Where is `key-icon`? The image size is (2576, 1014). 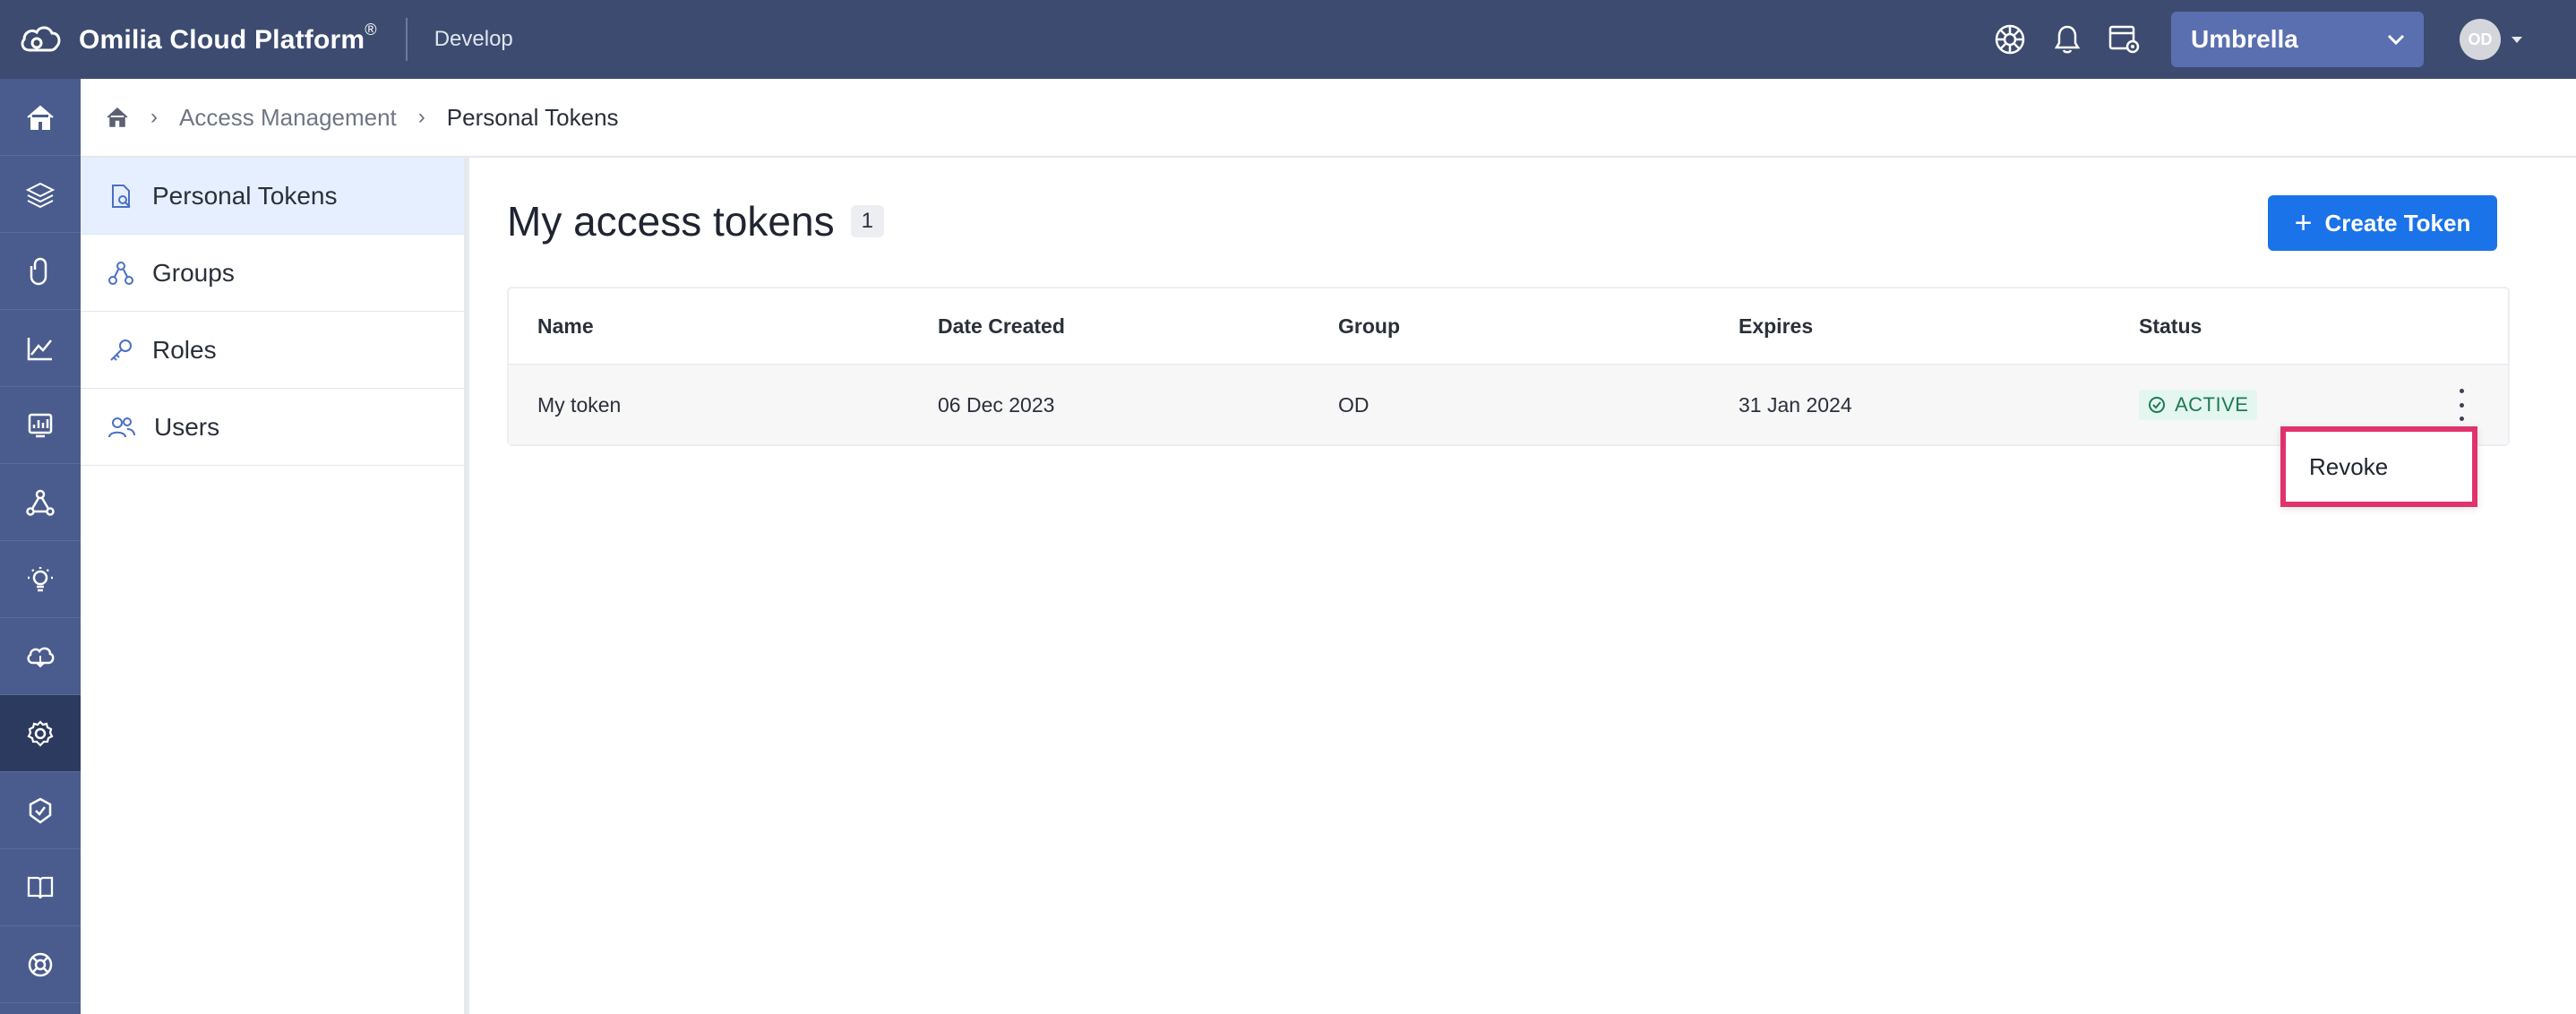
key-icon is located at coordinates (121, 350).